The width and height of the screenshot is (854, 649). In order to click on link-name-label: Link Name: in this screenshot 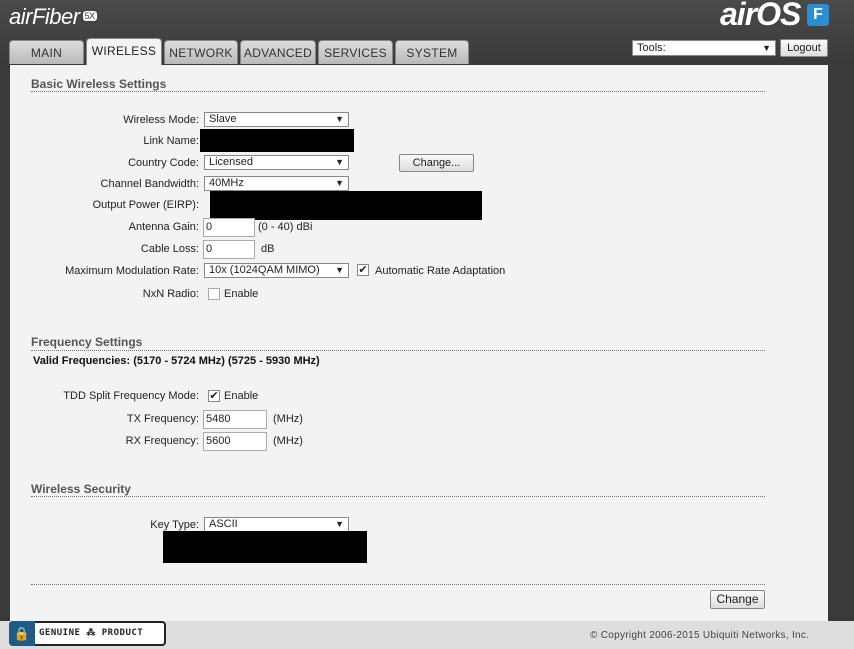, I will do `click(171, 141)`.